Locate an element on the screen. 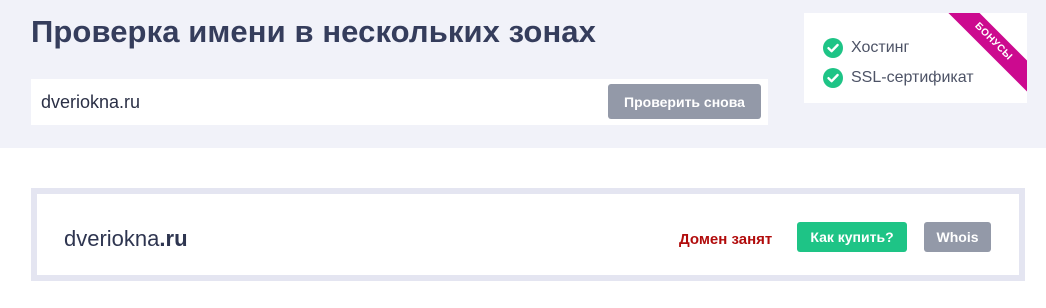 This screenshot has height=308, width=1046. bonus-item-label: SSL-сертификат is located at coordinates (912, 77).